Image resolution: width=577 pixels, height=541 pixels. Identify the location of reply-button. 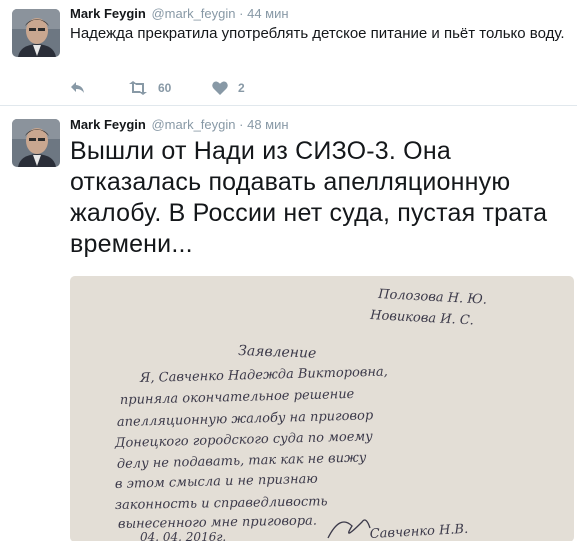
(99, 88).